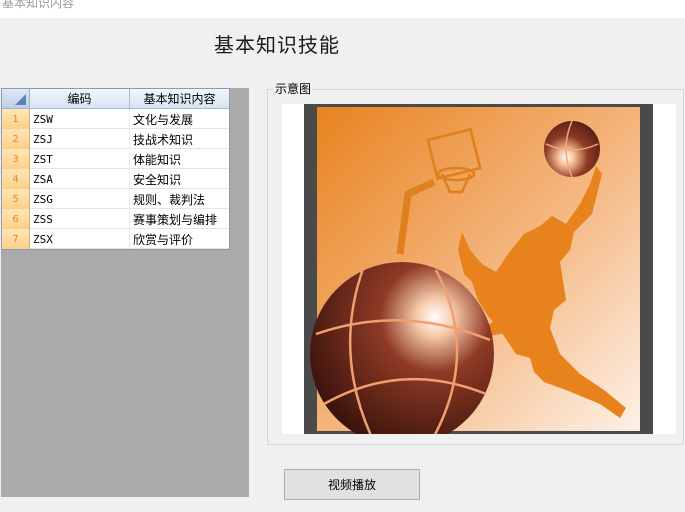 The height and width of the screenshot is (512, 685). Describe the element at coordinates (80, 159) in the screenshot. I see `cell-code: ZST` at that location.